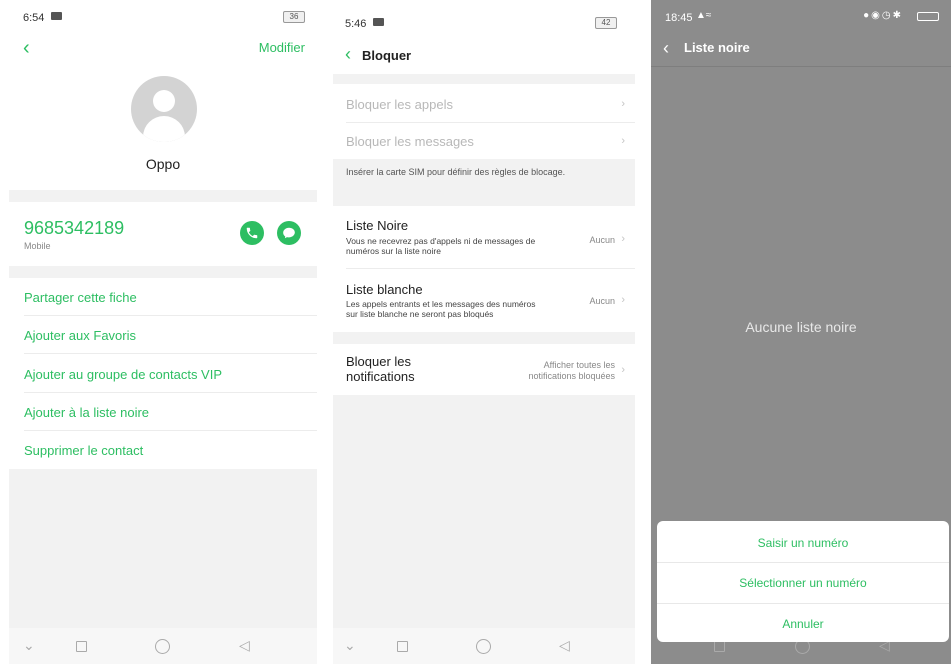  I want to click on signal-icon: ▲≈, so click(704, 15).